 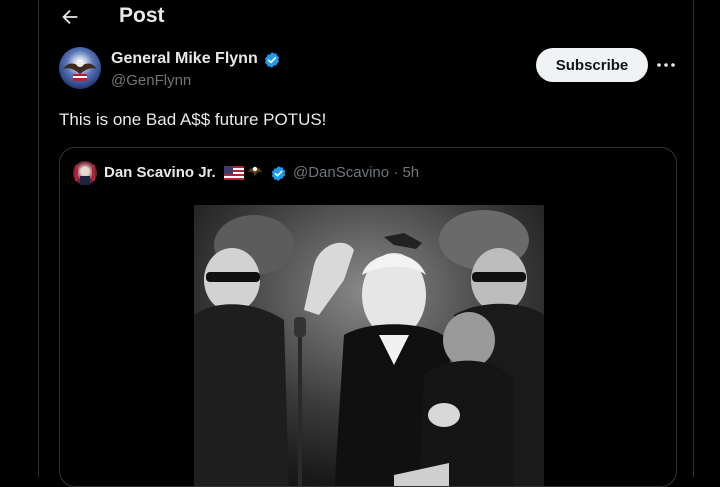 I want to click on eagle-icon, so click(x=255, y=171).